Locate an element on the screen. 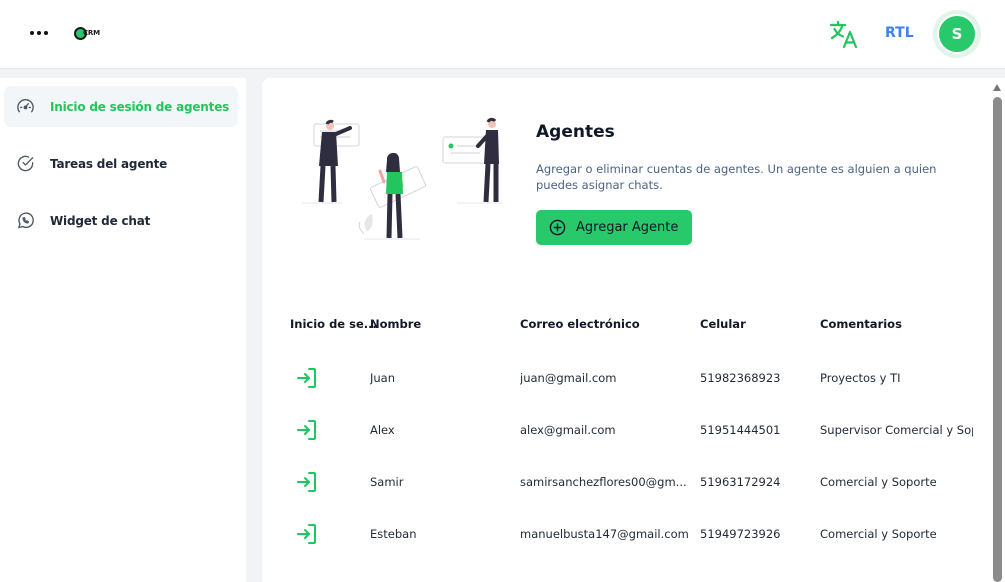 The image size is (1005, 582). add-agent-button: Agregar Agente is located at coordinates (614, 227).